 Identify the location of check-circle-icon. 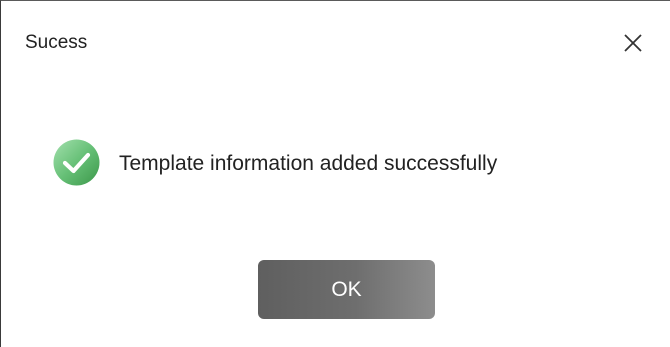
(76, 162).